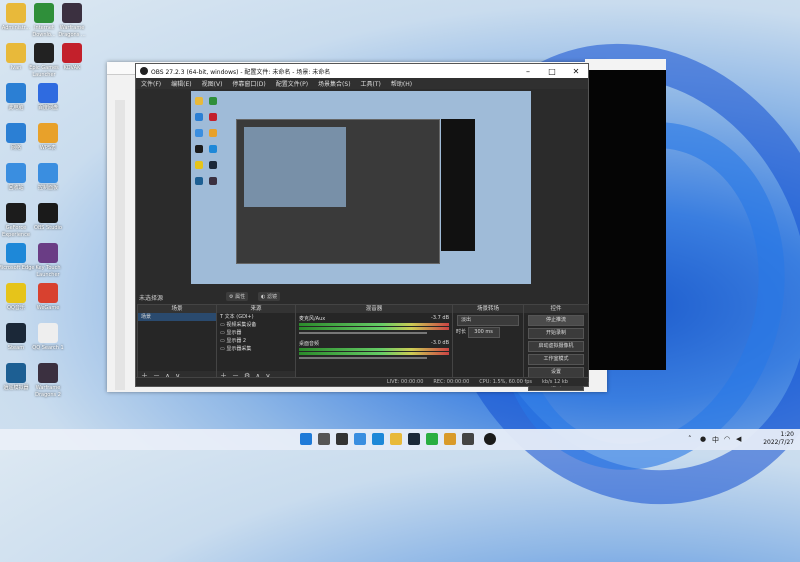 This screenshot has width=800, height=562. What do you see at coordinates (374, 324) in the screenshot?
I see `mixer-track: 麦克风/Aux -3.7 dB` at bounding box center [374, 324].